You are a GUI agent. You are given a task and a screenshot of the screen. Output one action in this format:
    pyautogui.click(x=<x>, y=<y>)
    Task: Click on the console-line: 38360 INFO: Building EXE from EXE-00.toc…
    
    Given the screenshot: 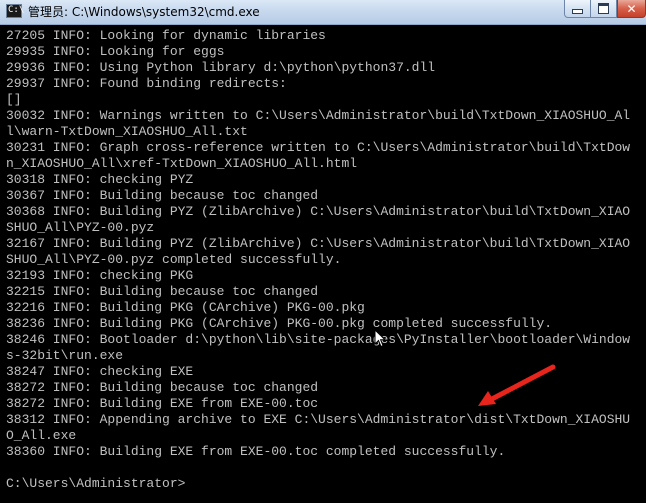 What is the action you would take?
    pyautogui.click(x=256, y=451)
    